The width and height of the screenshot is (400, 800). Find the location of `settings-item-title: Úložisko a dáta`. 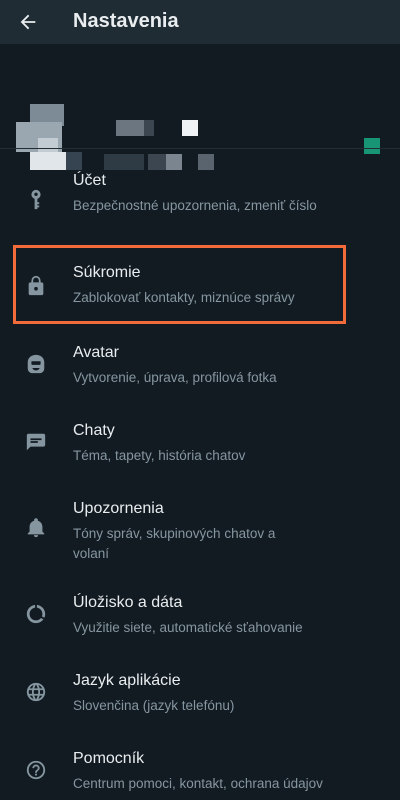

settings-item-title: Úložisko a dáta is located at coordinates (128, 602).